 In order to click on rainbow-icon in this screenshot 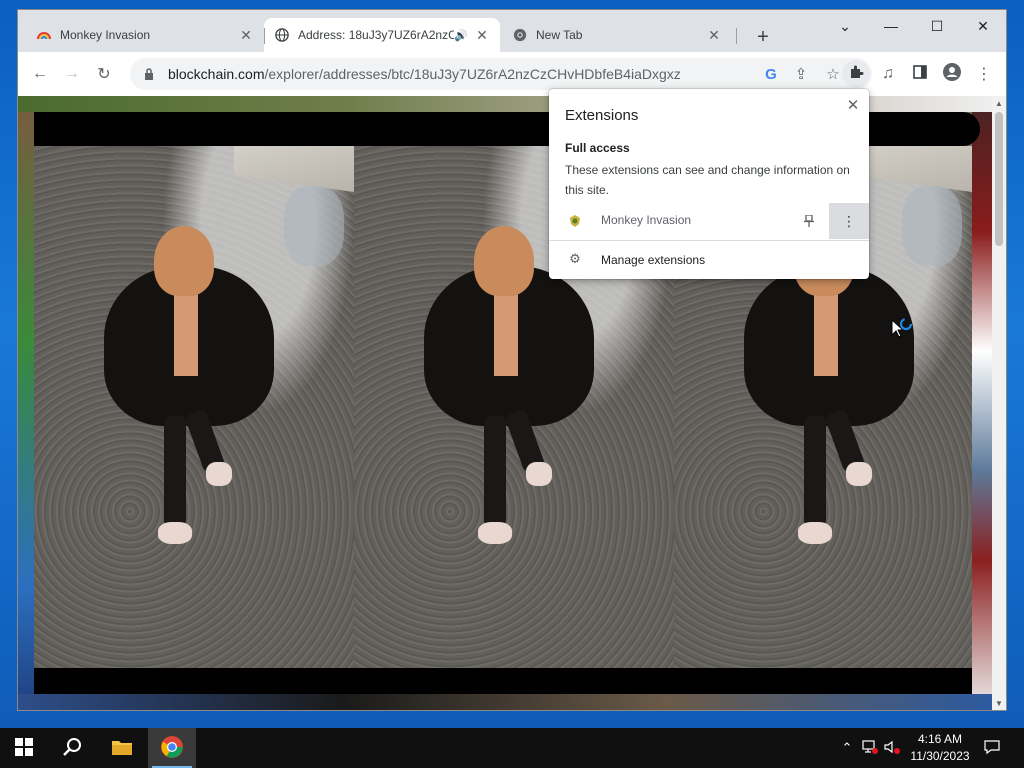, I will do `click(44, 35)`.